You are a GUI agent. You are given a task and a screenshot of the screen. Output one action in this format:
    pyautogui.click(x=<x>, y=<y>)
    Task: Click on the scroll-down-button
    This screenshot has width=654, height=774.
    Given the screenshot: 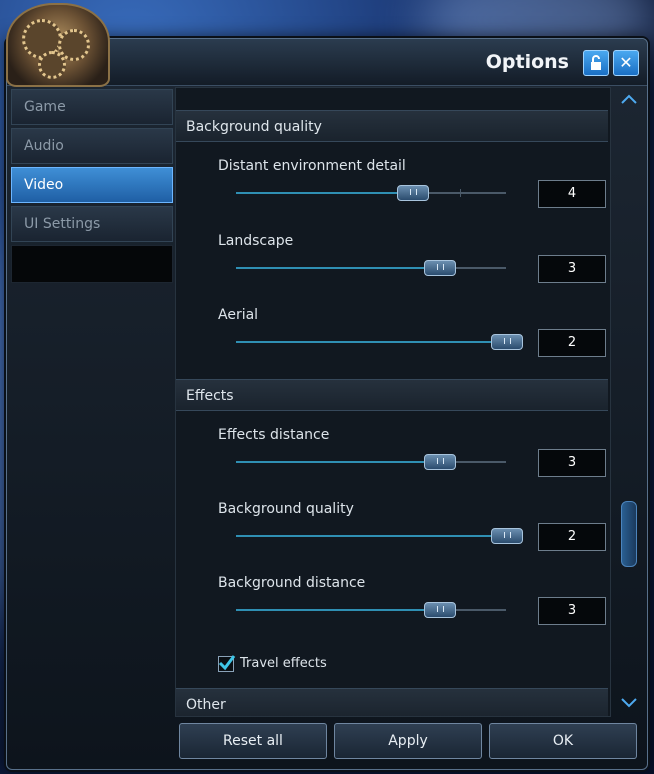 What is the action you would take?
    pyautogui.click(x=629, y=703)
    